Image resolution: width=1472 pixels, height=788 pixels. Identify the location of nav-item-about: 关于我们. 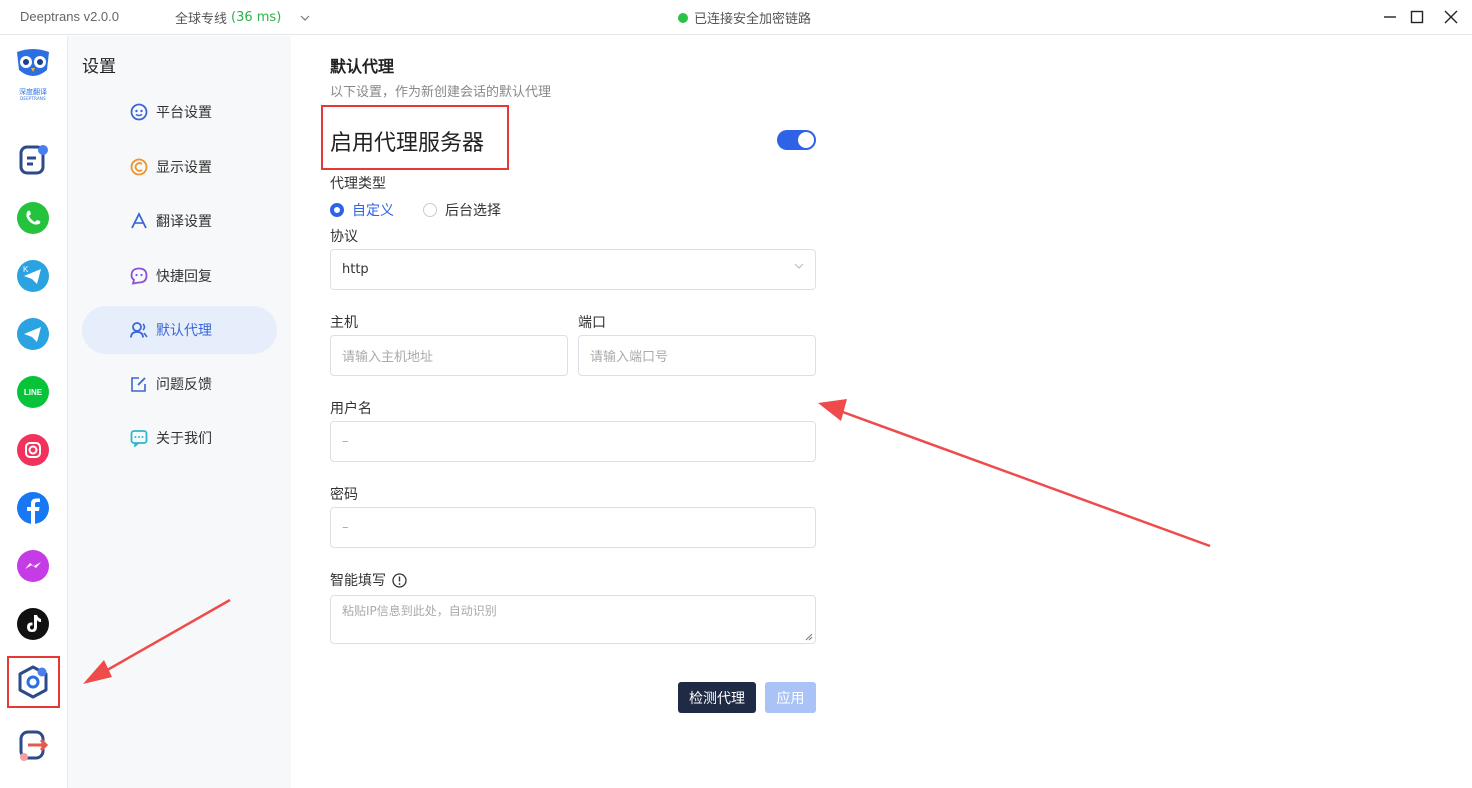
(179, 438).